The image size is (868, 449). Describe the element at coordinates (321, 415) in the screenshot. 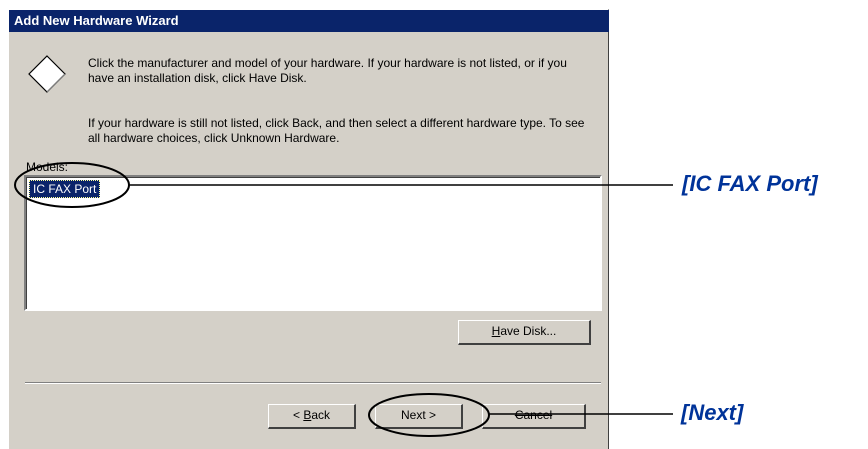

I see `back-label: ack` at that location.